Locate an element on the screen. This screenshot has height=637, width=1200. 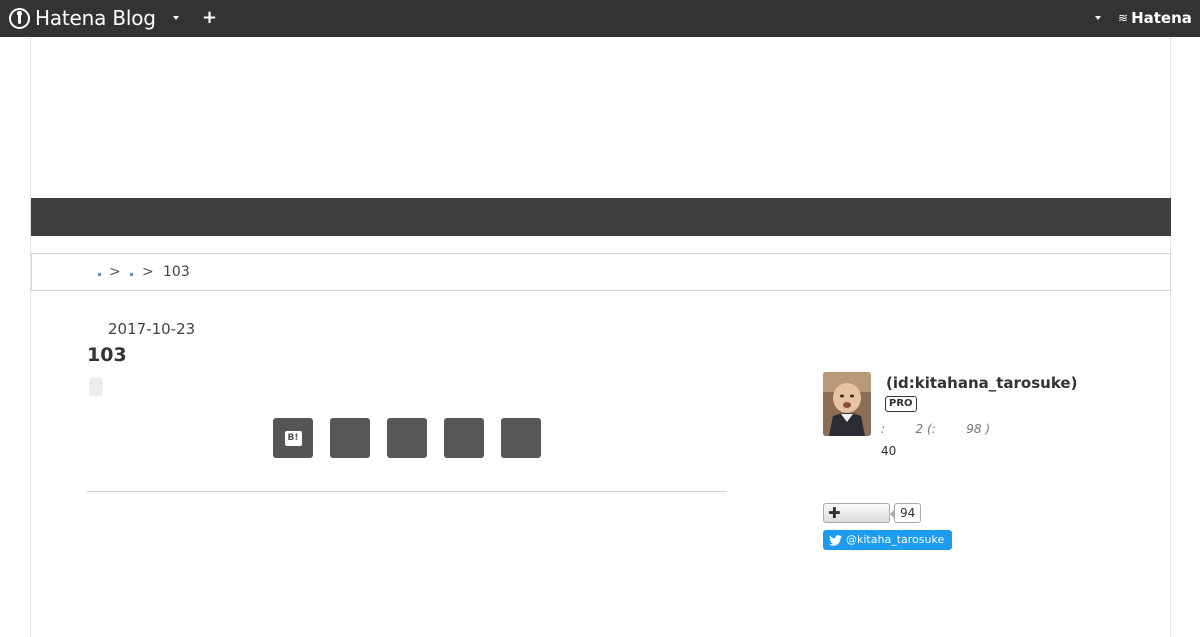
new-post-plus-icon: + is located at coordinates (209, 18).